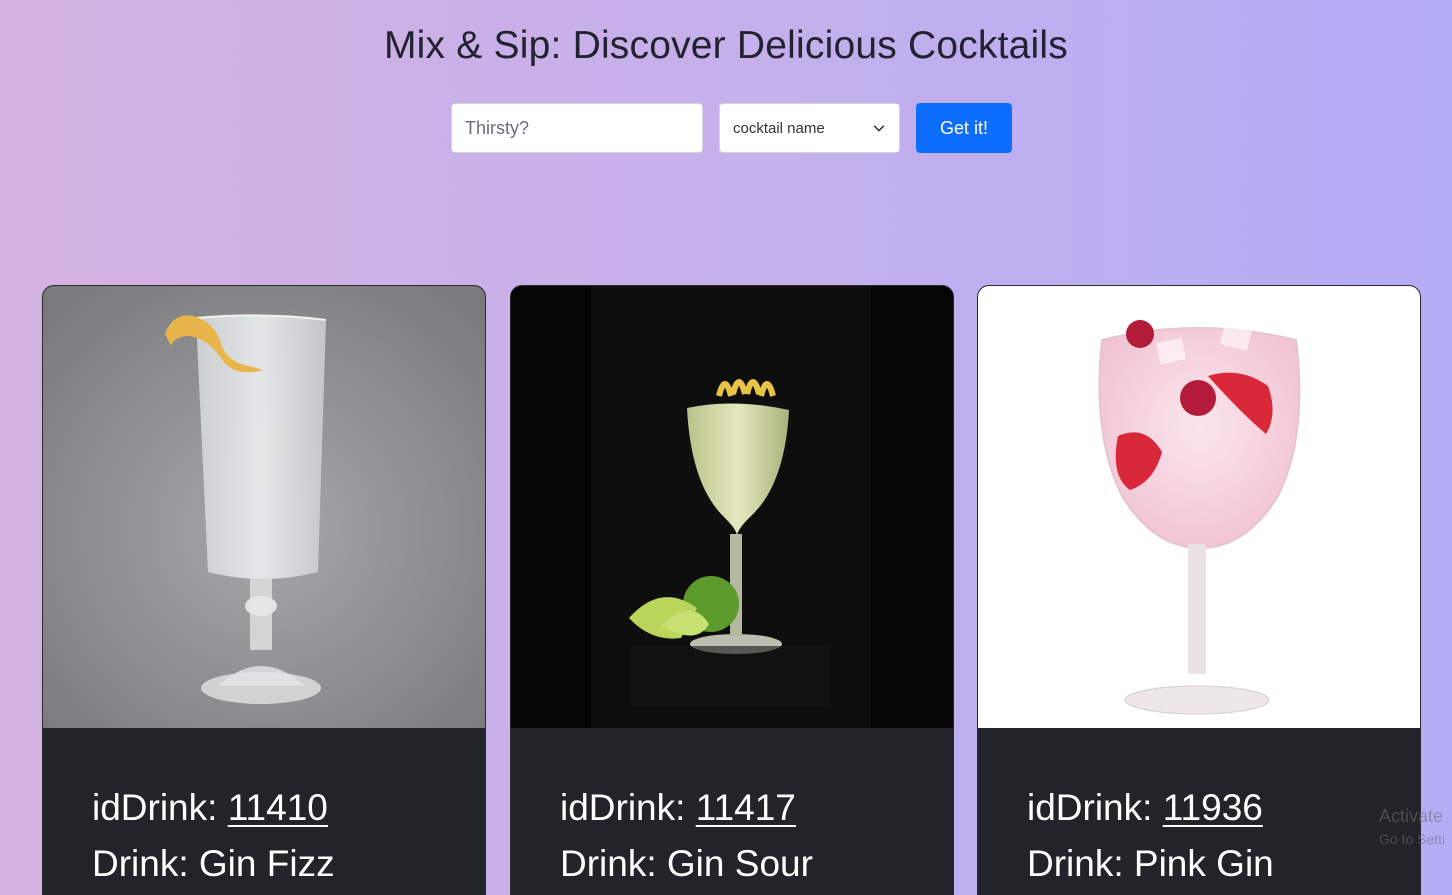 The image size is (1452, 895). I want to click on drink-name: Gin Sour, so click(739, 863).